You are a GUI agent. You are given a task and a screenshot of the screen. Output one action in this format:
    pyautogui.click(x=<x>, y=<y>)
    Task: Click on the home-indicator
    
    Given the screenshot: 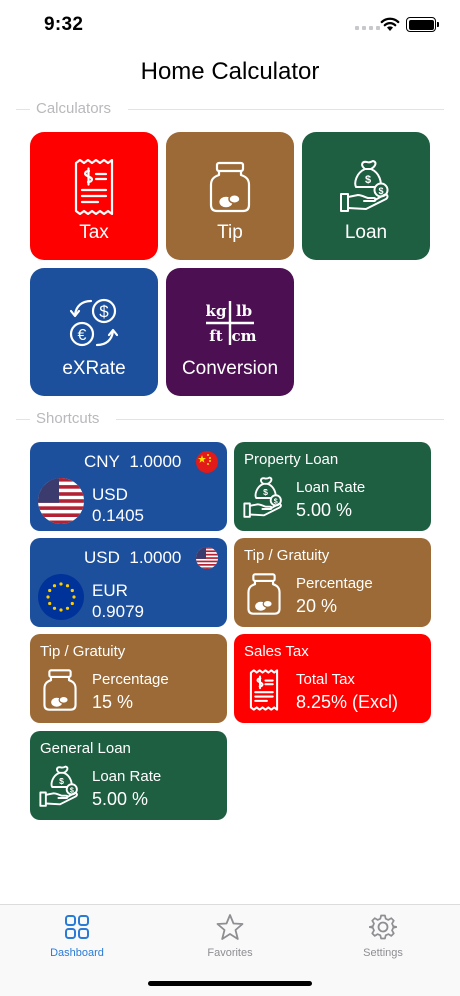 What is the action you would take?
    pyautogui.click(x=230, y=983)
    